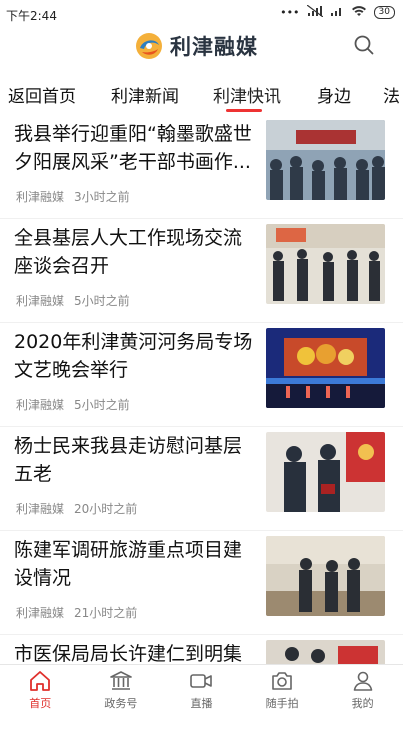 This screenshot has width=403, height=738. What do you see at coordinates (40, 681) in the screenshot?
I see `home-icon` at bounding box center [40, 681].